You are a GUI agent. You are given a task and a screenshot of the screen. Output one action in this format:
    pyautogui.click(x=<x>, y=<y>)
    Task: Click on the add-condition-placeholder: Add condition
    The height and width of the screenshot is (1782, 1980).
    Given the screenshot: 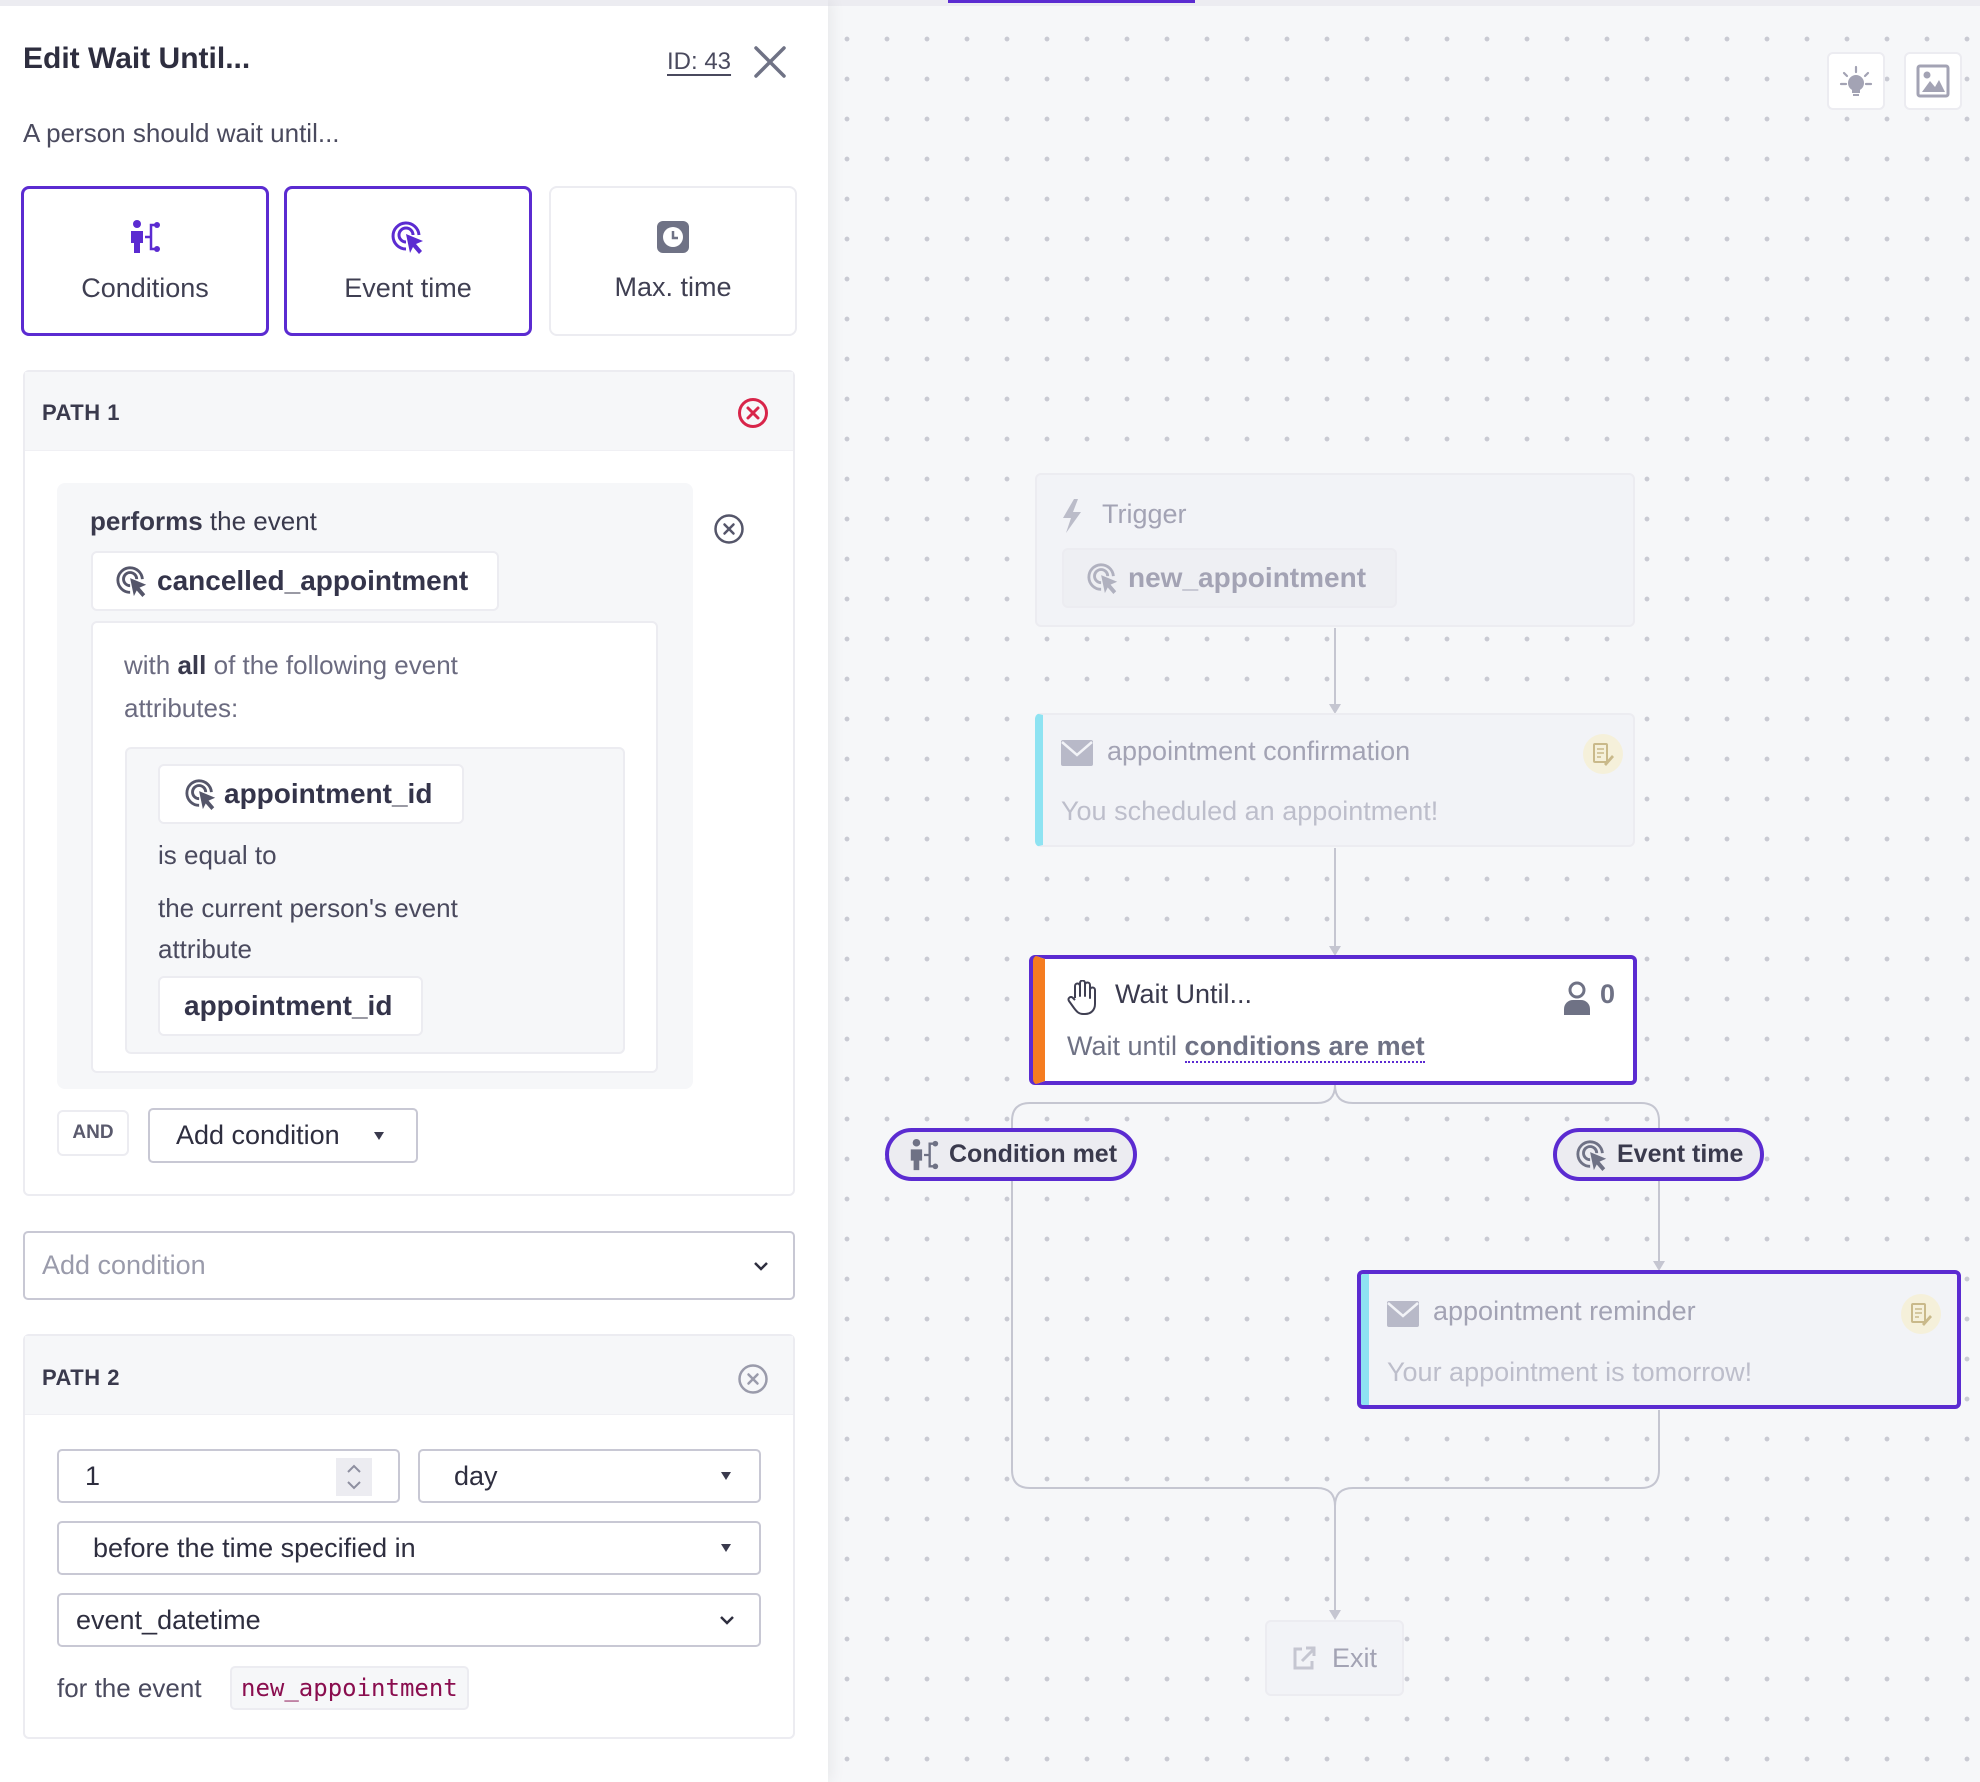 What is the action you would take?
    pyautogui.click(x=124, y=1265)
    